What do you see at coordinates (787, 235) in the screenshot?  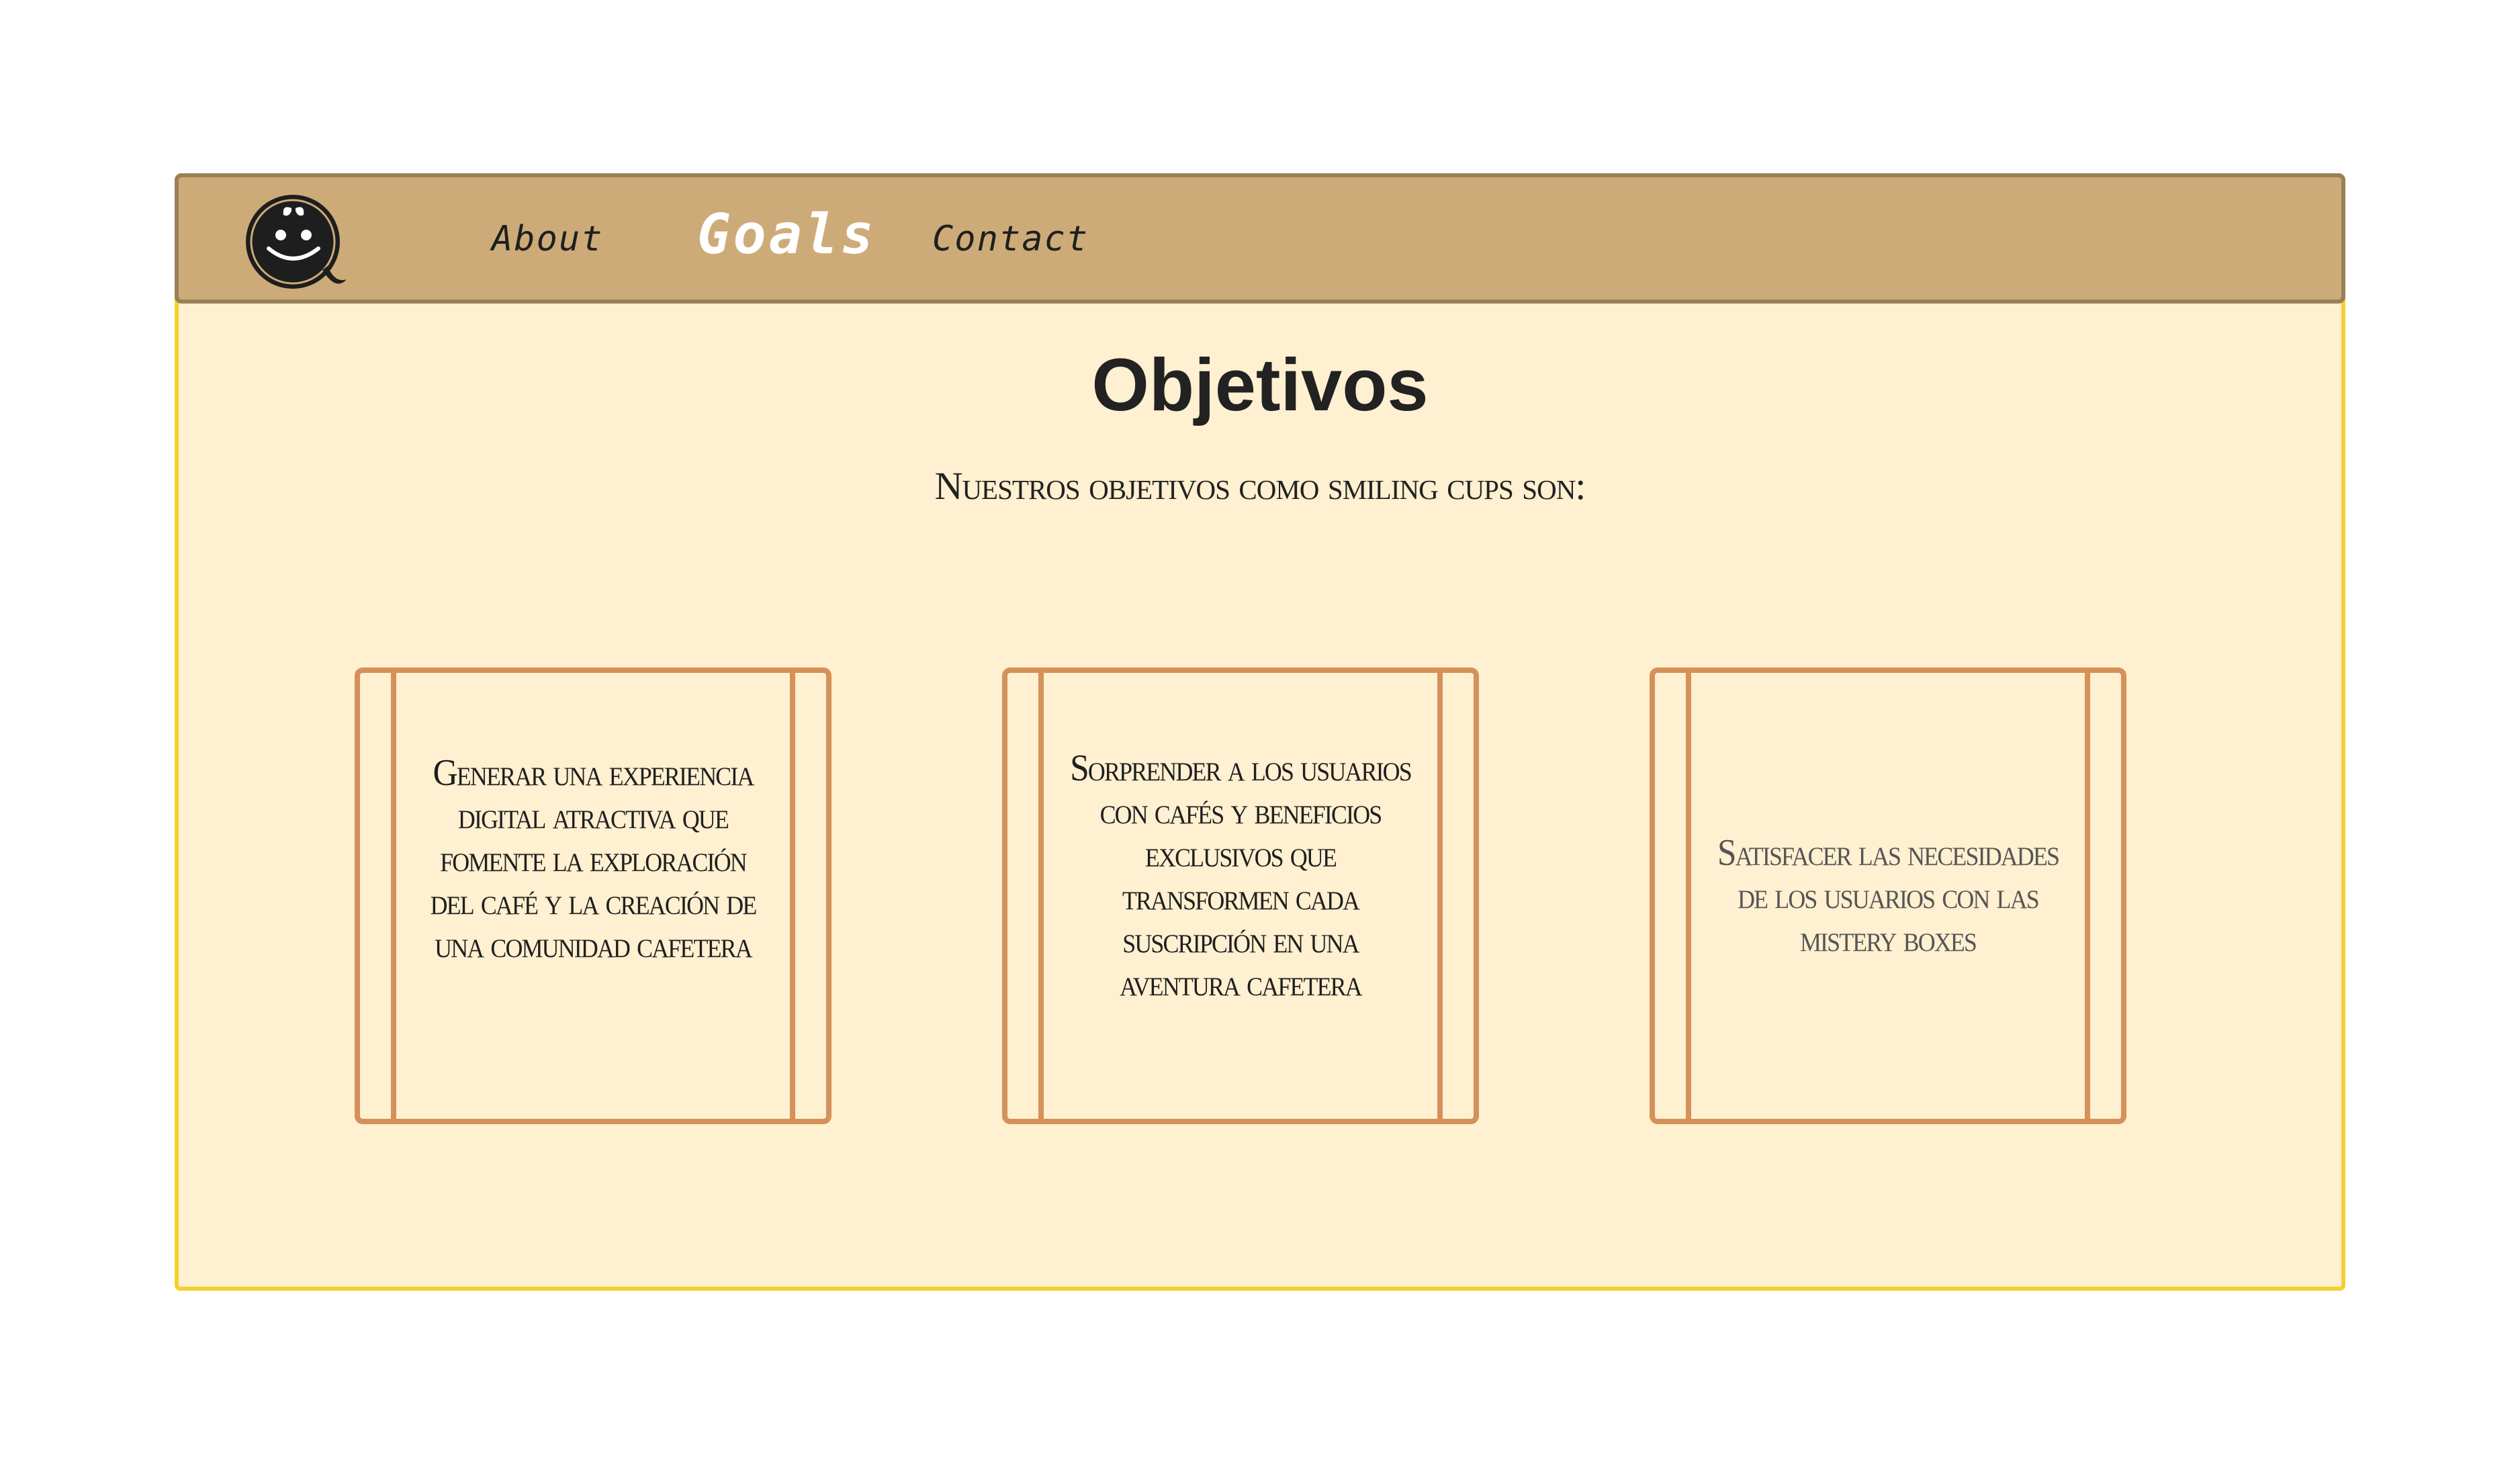 I see `nav-link-goals: Goals` at bounding box center [787, 235].